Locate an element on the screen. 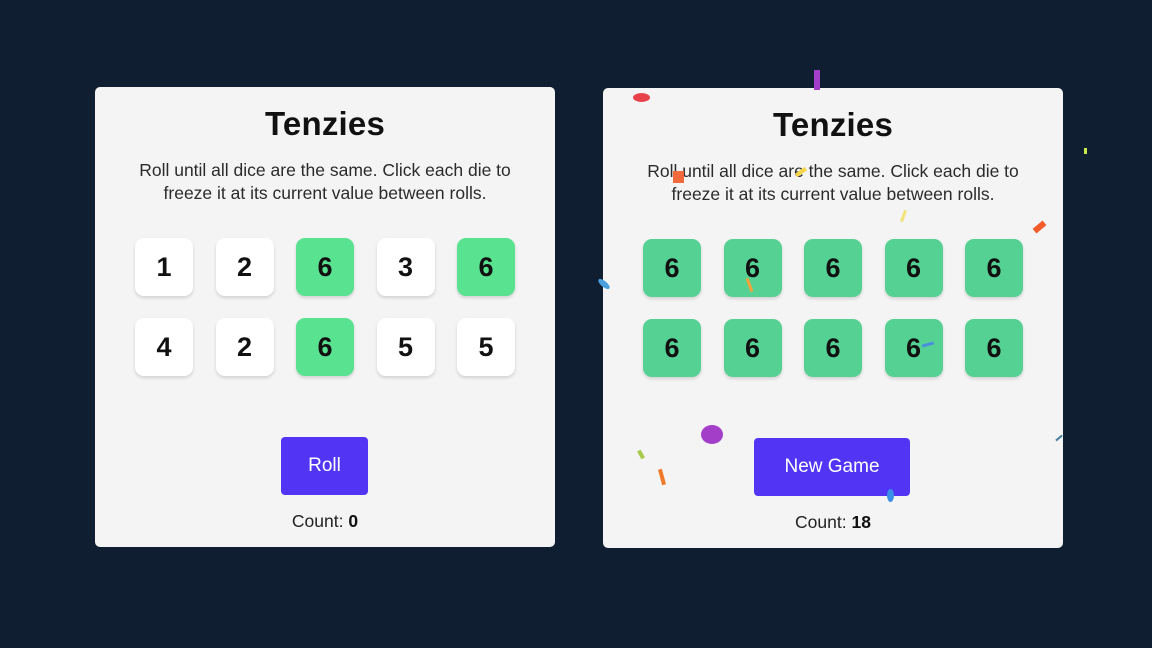  count-value: 18 is located at coordinates (861, 522).